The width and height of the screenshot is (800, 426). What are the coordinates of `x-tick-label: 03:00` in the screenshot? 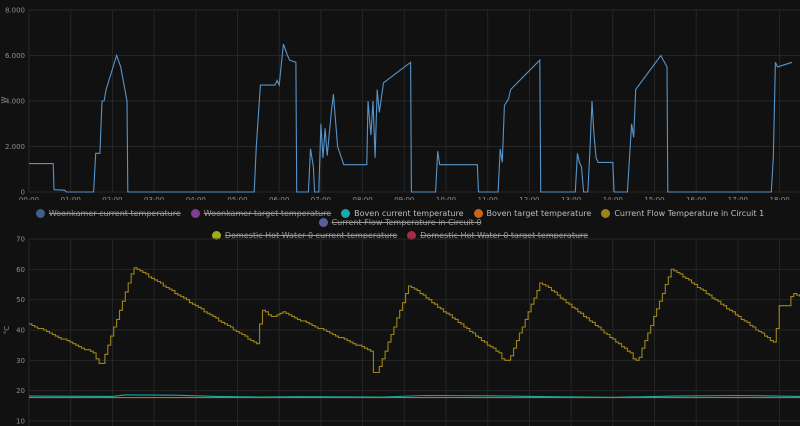 It's located at (154, 198).